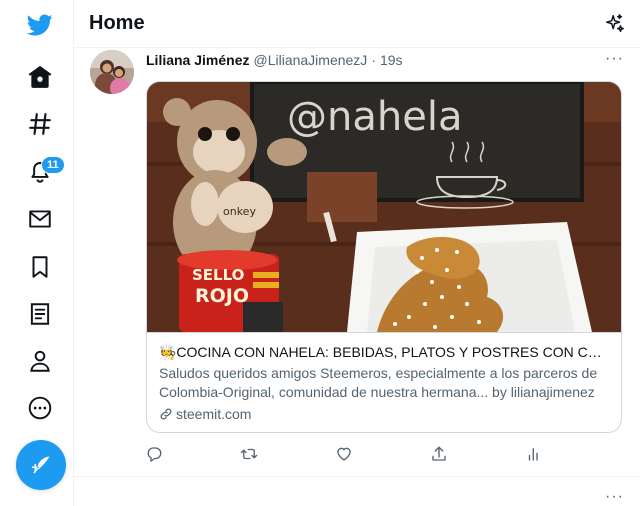 The height and width of the screenshot is (506, 640). I want to click on more-circle-icon, so click(40, 408).